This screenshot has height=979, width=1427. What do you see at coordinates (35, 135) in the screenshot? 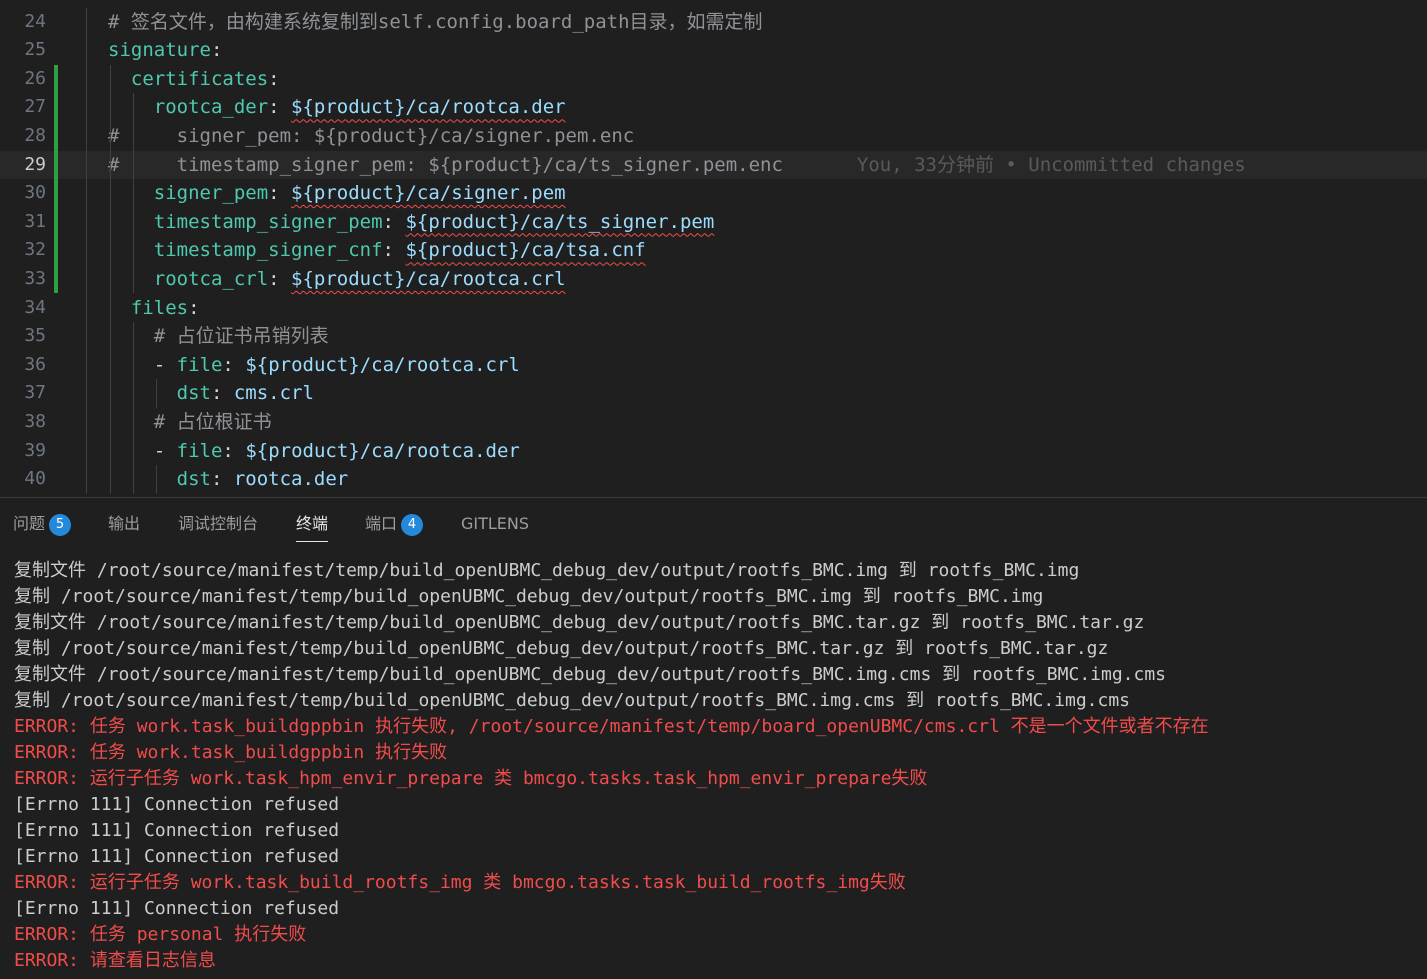
I see `line-number: 28` at bounding box center [35, 135].